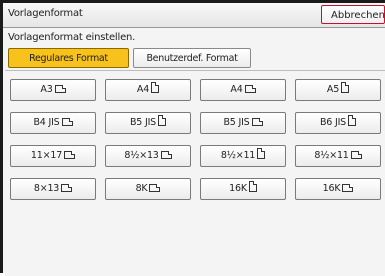 The height and width of the screenshot is (276, 385). I want to click on format-button: 8½×13, so click(148, 156).